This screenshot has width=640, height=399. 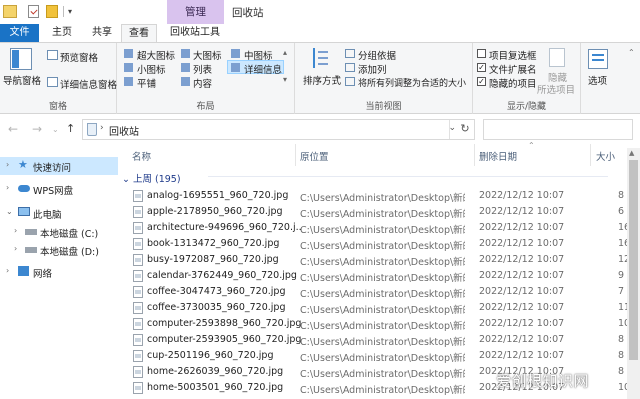 I want to click on group-label-show-hide: 显示/隐藏, so click(x=526, y=107).